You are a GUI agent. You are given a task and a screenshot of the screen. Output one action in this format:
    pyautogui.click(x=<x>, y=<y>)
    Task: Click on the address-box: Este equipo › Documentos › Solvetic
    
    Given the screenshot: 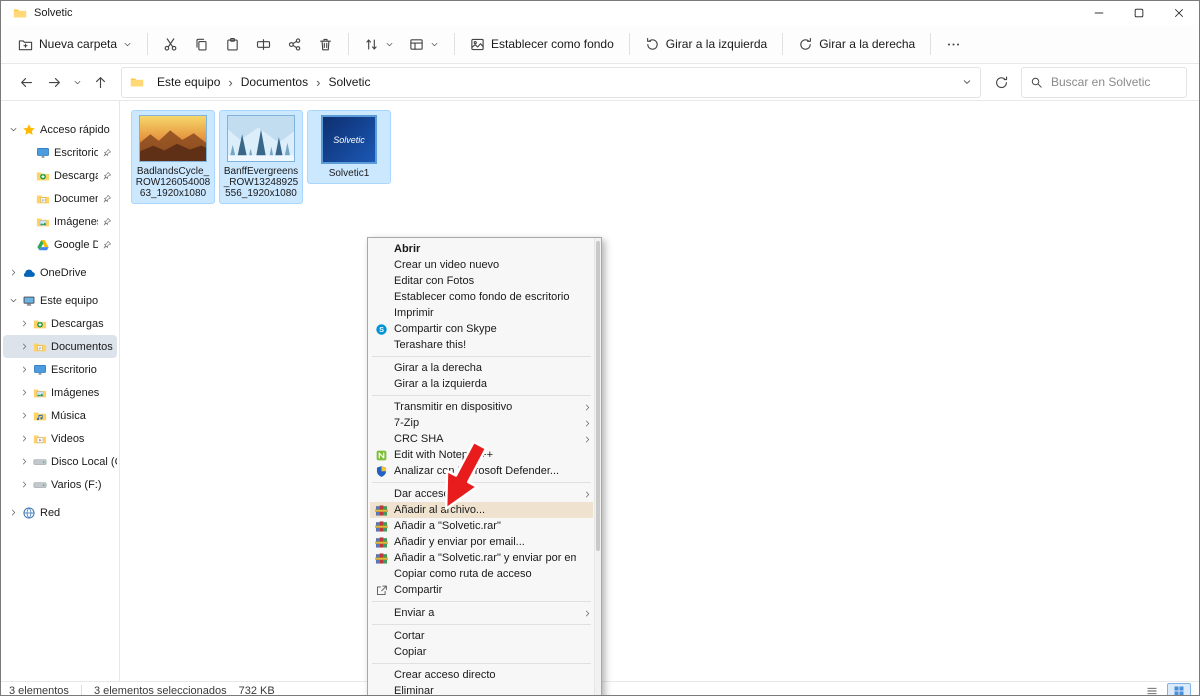 What is the action you would take?
    pyautogui.click(x=551, y=82)
    